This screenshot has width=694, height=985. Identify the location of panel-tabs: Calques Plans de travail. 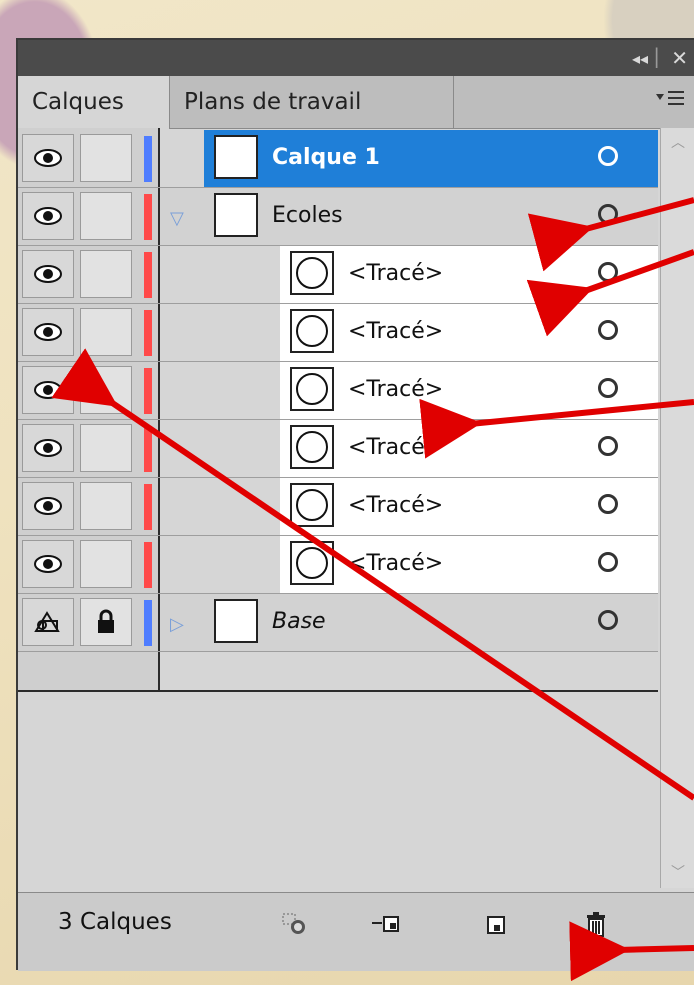
(356, 102).